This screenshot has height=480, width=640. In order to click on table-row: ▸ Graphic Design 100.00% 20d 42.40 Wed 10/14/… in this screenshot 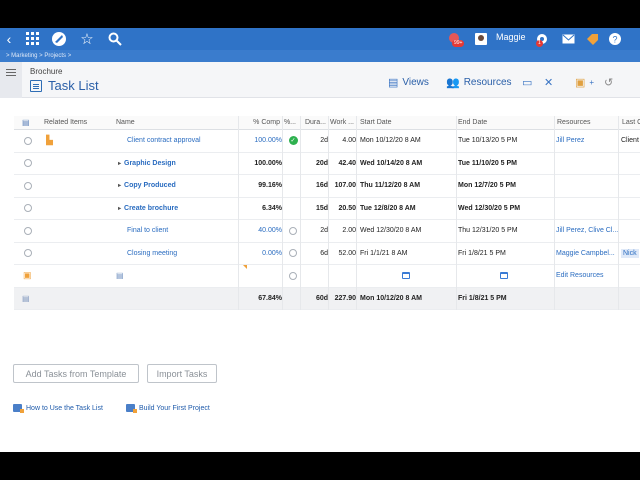, I will do `click(327, 164)`.